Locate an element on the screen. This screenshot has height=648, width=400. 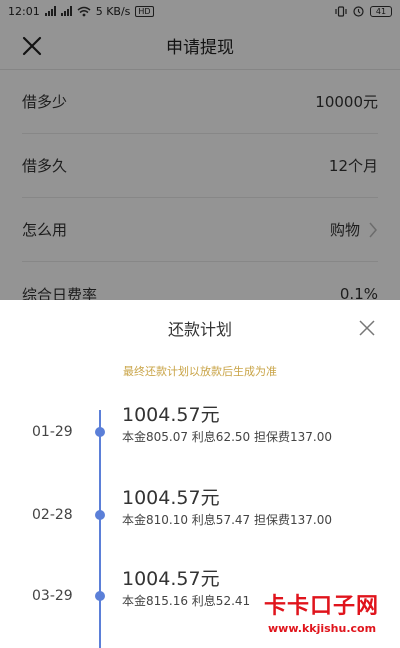
plan-note: 最终还款计划以放款后生成为准 is located at coordinates (200, 371).